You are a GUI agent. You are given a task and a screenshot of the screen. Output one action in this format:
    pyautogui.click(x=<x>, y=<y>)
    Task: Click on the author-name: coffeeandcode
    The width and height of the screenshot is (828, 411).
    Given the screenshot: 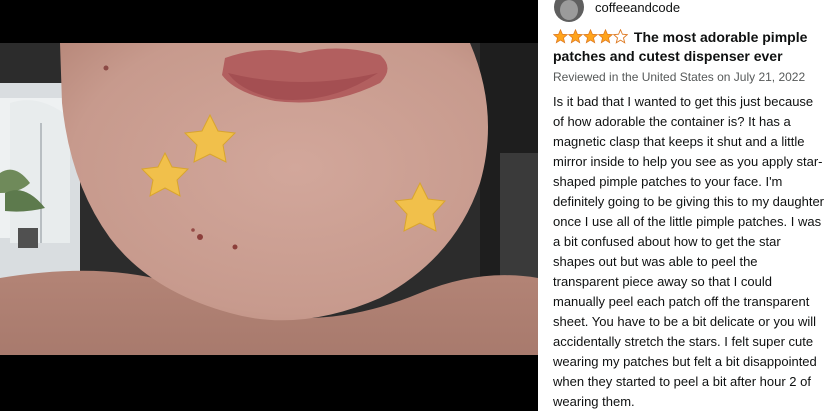 What is the action you would take?
    pyautogui.click(x=637, y=7)
    